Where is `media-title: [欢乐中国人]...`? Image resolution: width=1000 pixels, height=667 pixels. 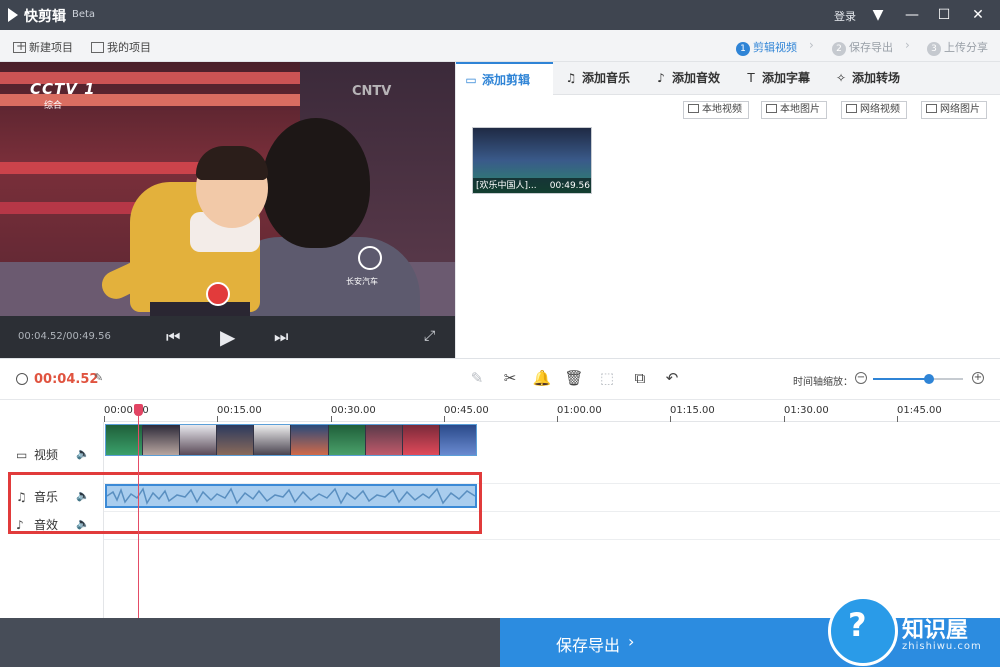
media-title: [欢乐中国人]... is located at coordinates (506, 186).